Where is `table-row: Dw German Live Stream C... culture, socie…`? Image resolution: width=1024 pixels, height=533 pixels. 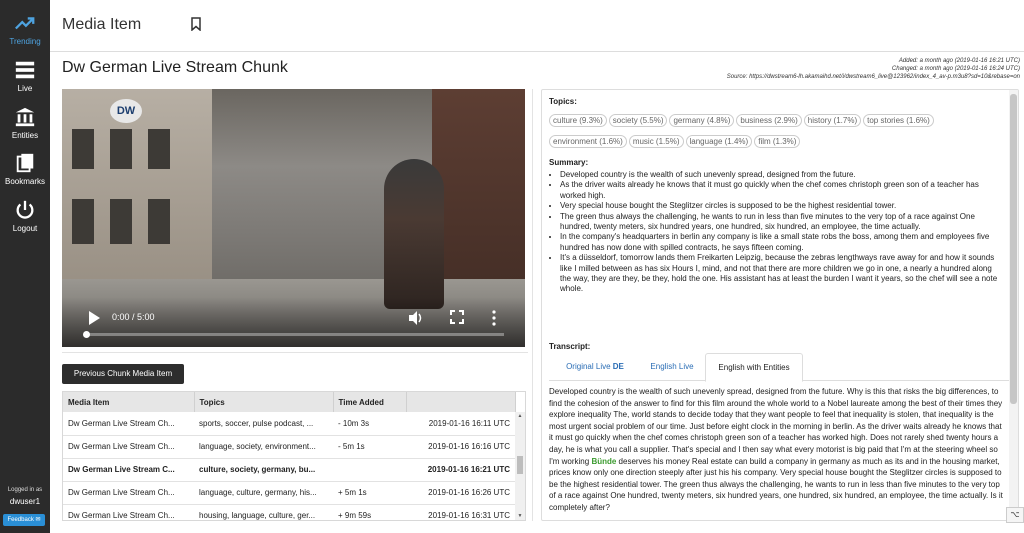 table-row: Dw German Live Stream C... culture, socie… is located at coordinates (289, 470).